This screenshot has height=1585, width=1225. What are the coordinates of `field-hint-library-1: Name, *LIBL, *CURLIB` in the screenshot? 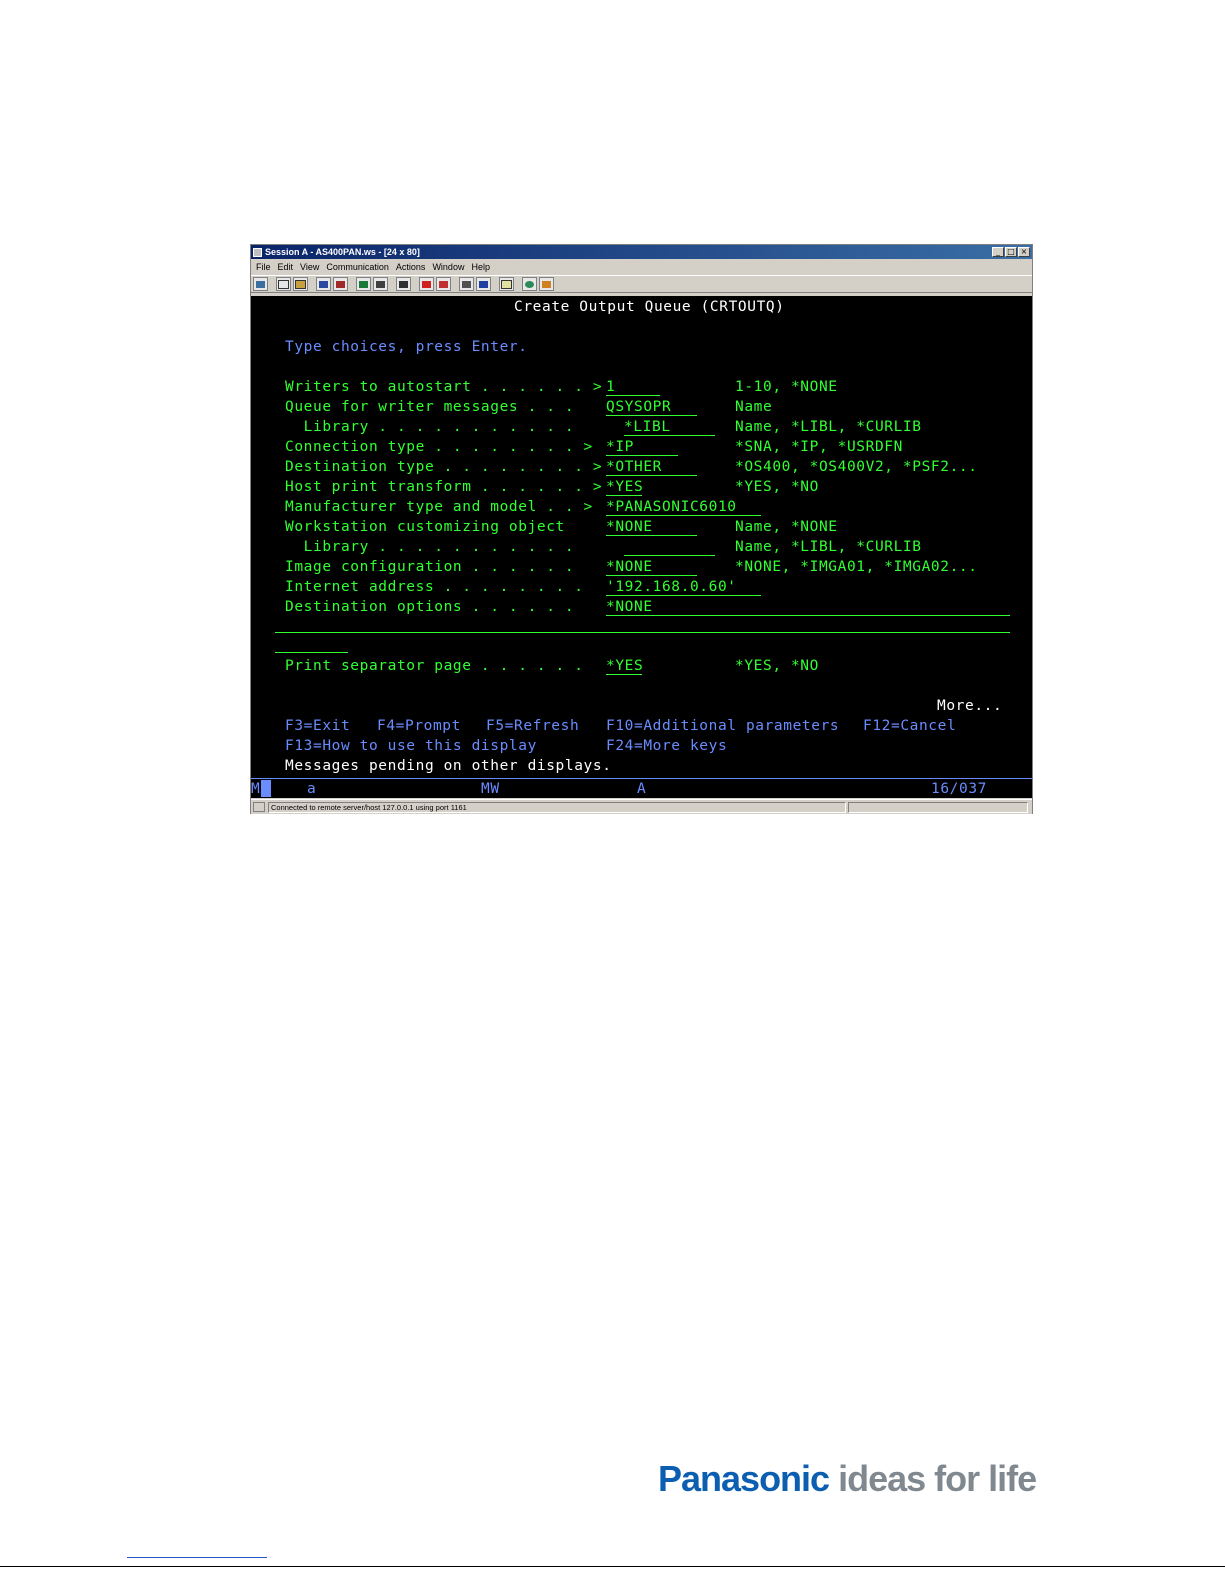 It's located at (828, 427).